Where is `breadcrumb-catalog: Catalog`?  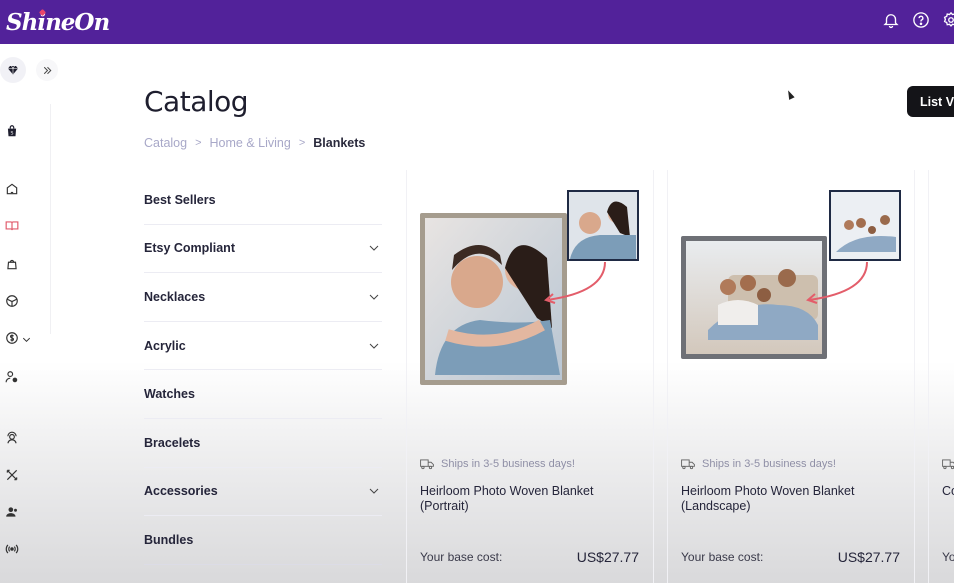 breadcrumb-catalog: Catalog is located at coordinates (165, 143).